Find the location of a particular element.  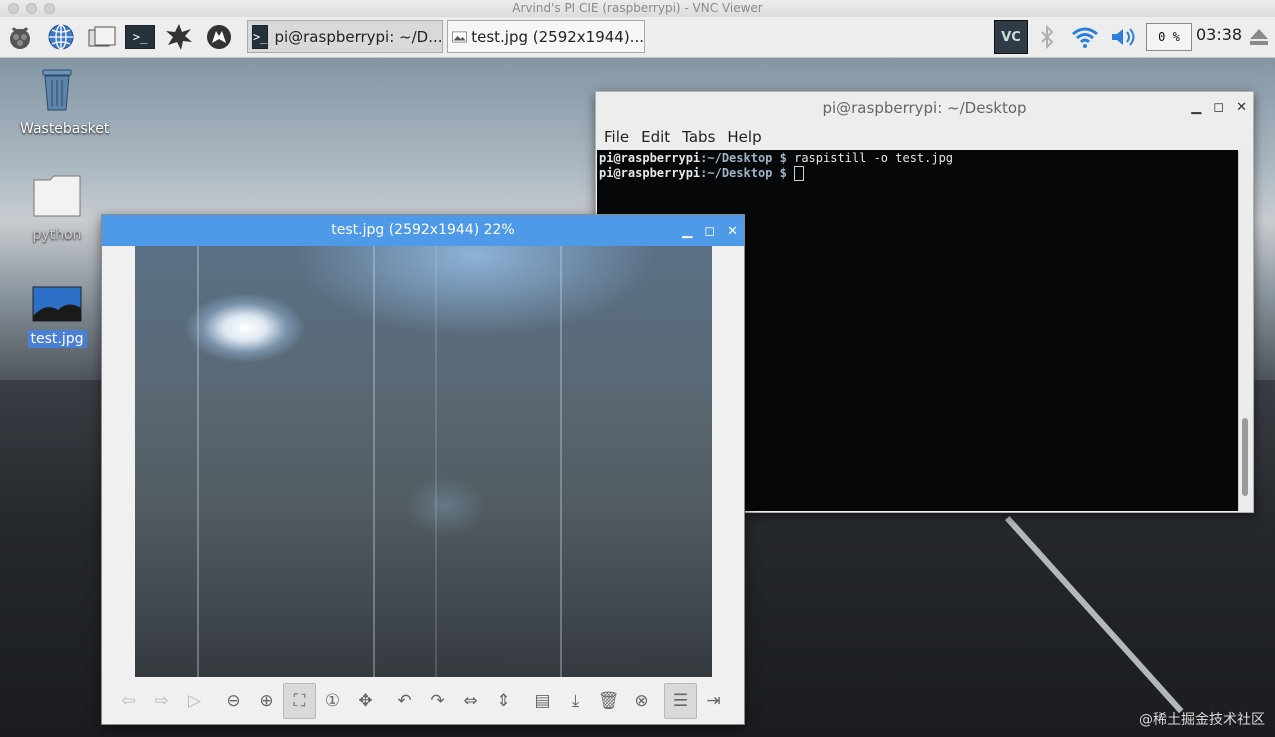

open-file-icon: ▤ is located at coordinates (542, 701).